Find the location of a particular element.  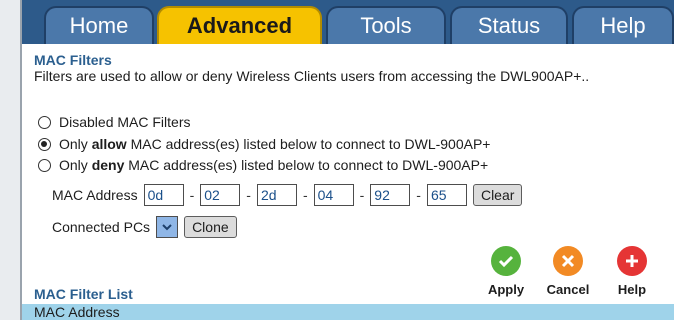

connected-pcs-row: Connected PCs Clone is located at coordinates (144, 227).